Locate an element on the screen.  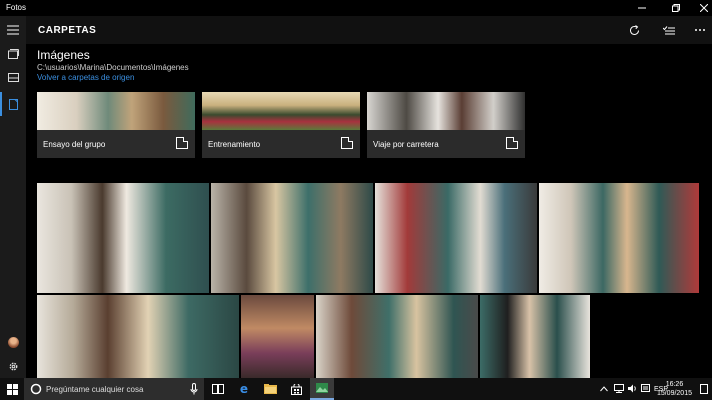
page-header: CARPETAS is located at coordinates (369, 30).